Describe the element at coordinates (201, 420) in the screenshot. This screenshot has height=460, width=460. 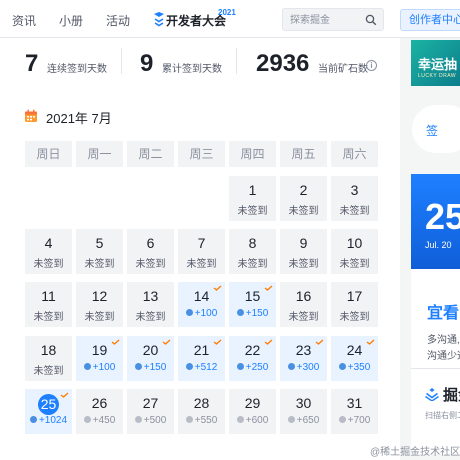
I see `day-reward: +550` at that location.